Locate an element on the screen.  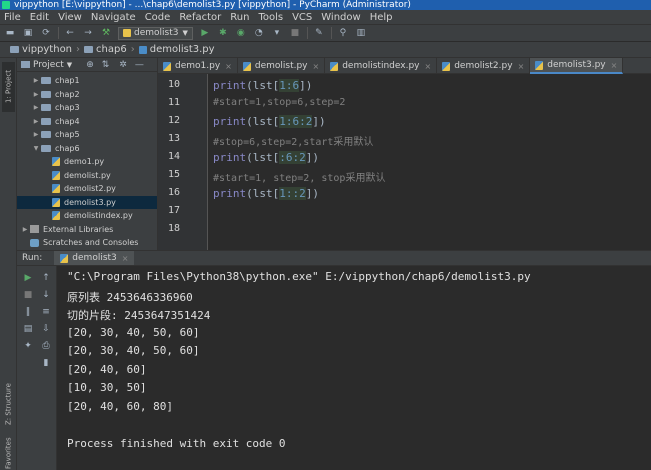
tree-item: ▶ chap2 is located at coordinates (87, 95).